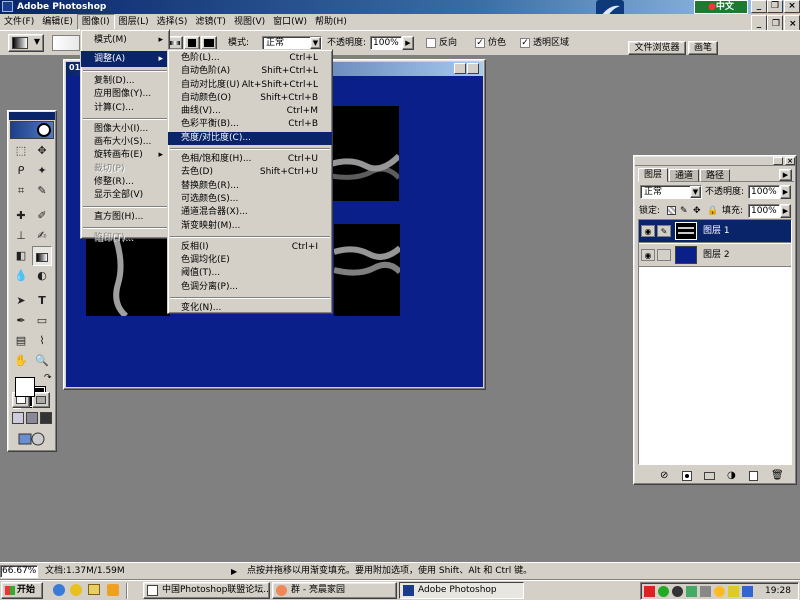  I want to click on zoom-field: 66.67%, so click(19, 571).